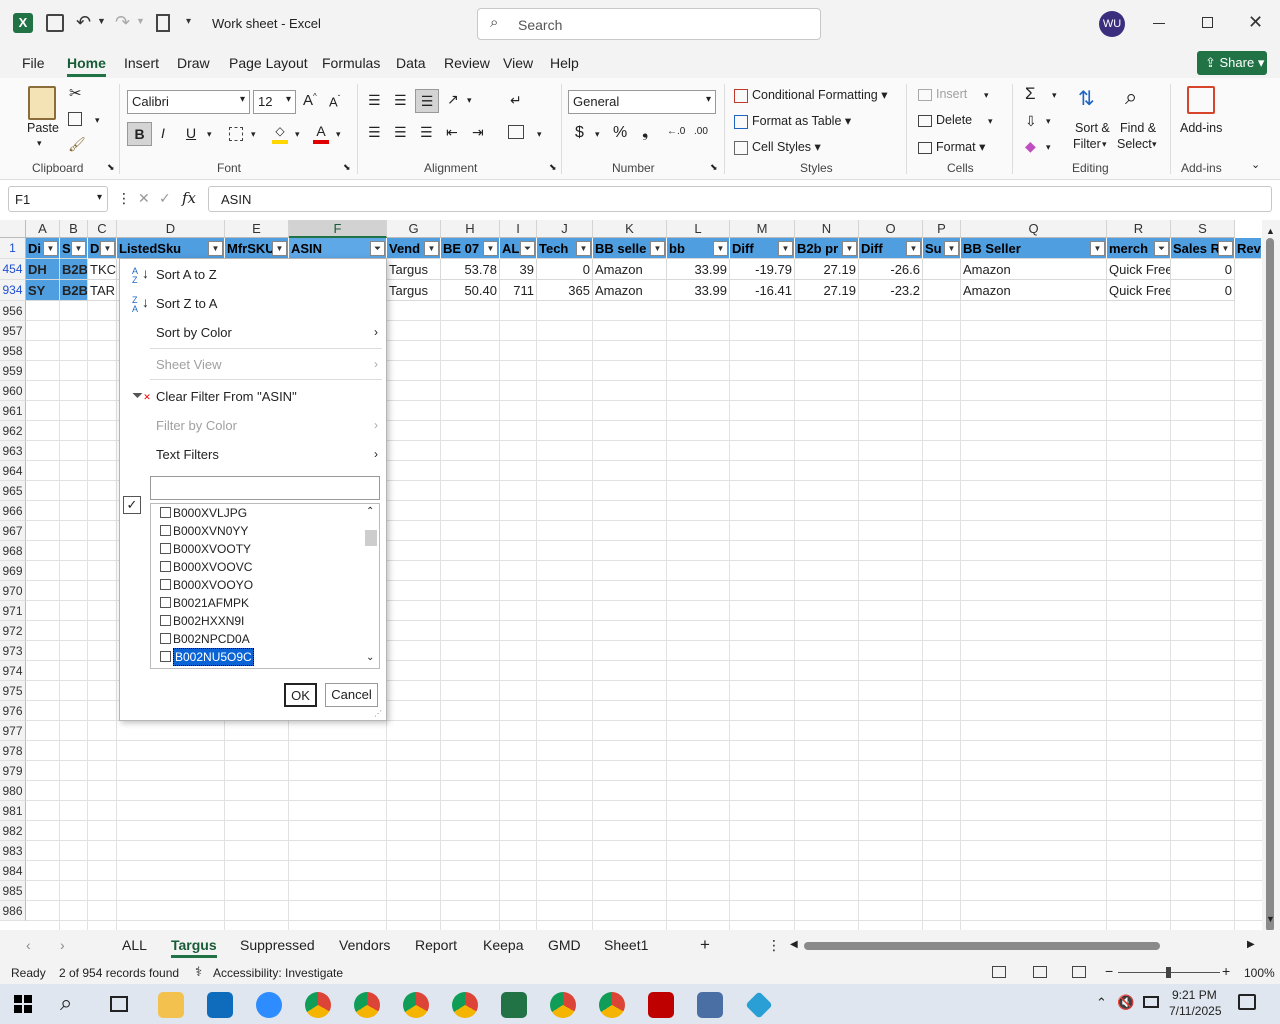 Image resolution: width=1280 pixels, height=1024 pixels. Describe the element at coordinates (1201, 128) in the screenshot. I see `addins-button: Add-ins` at that location.